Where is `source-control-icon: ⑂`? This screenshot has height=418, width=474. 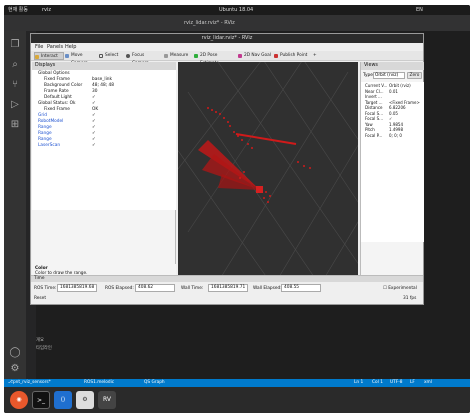 source-control-icon: ⑂ is located at coordinates (15, 85).